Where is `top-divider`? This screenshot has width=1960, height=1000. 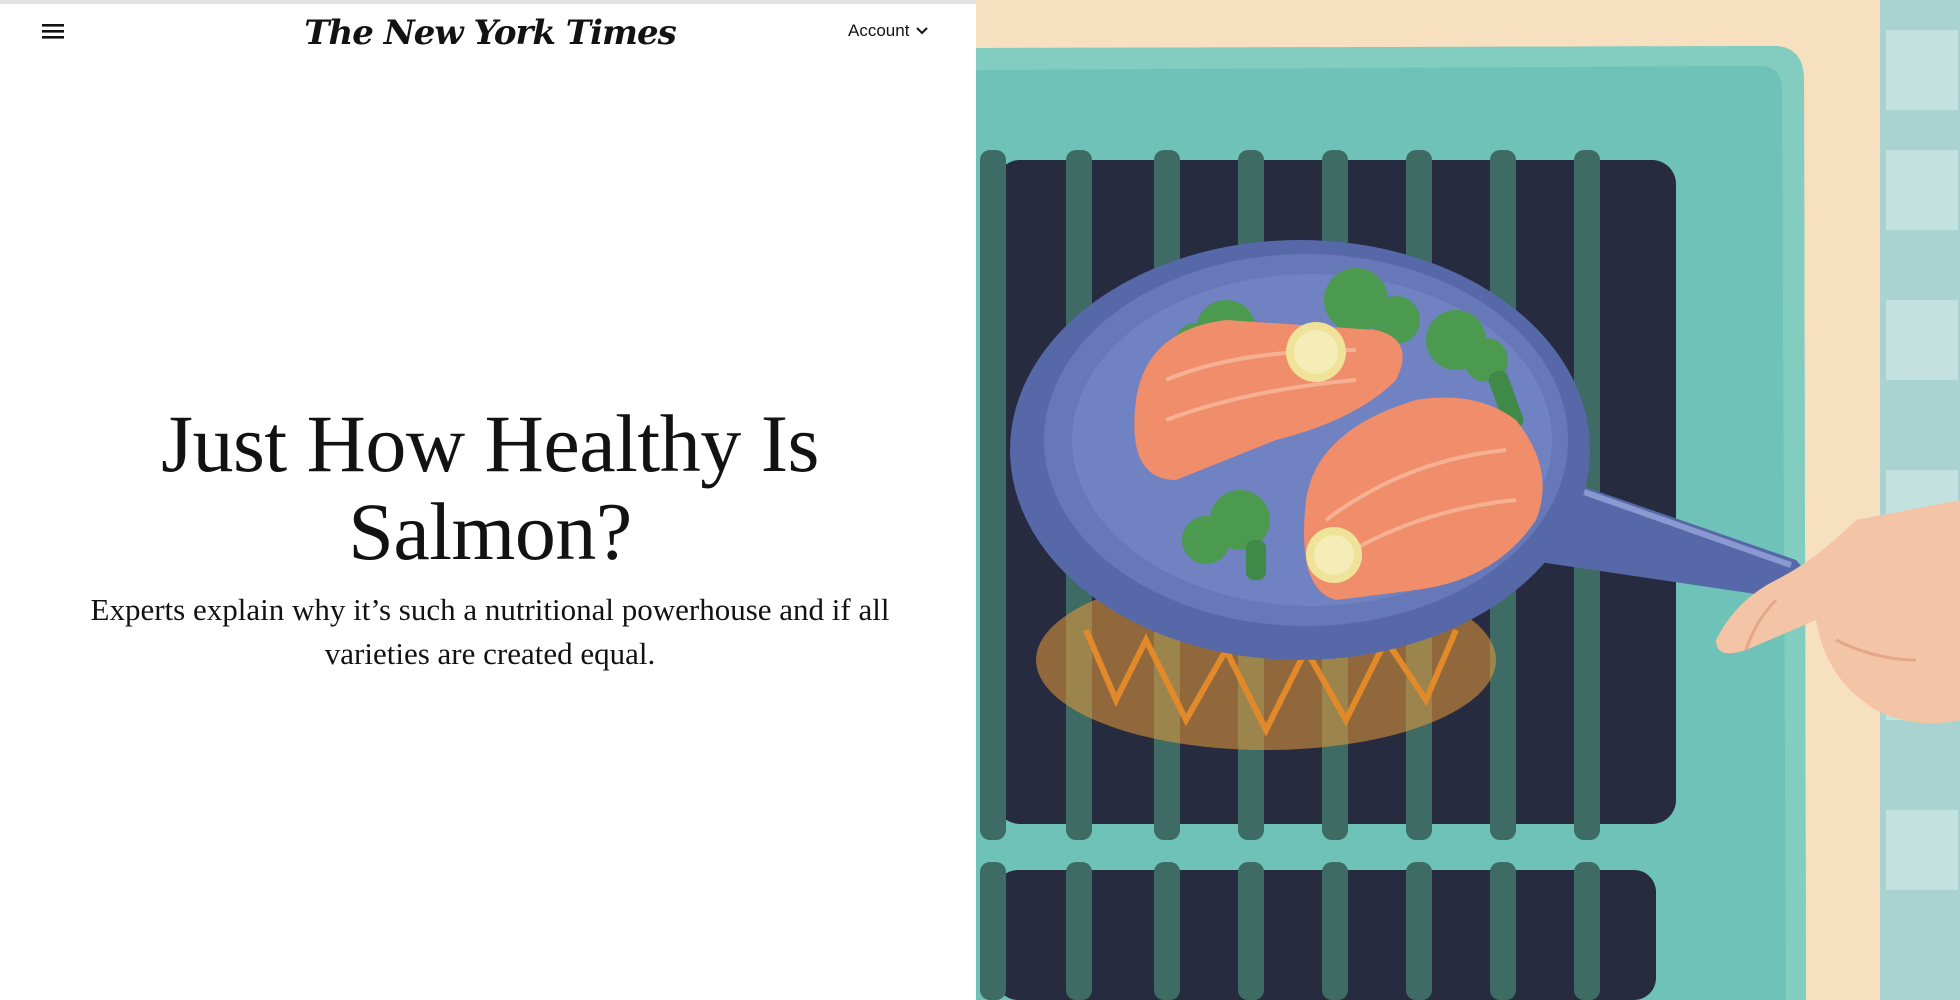 top-divider is located at coordinates (488, 2).